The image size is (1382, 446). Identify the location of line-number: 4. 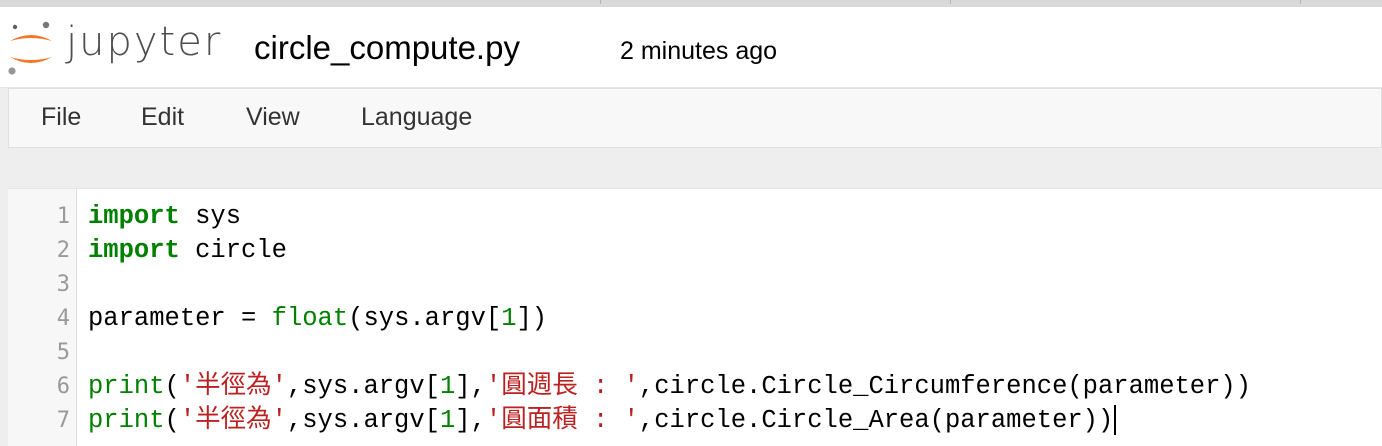
(63, 318).